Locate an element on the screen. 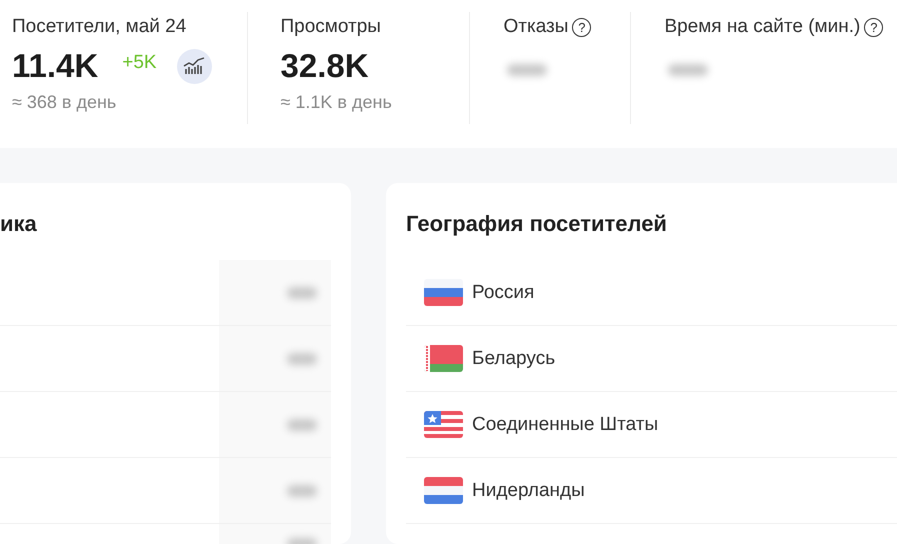 This screenshot has height=544, width=897. stat-label: Отказы is located at coordinates (535, 27).